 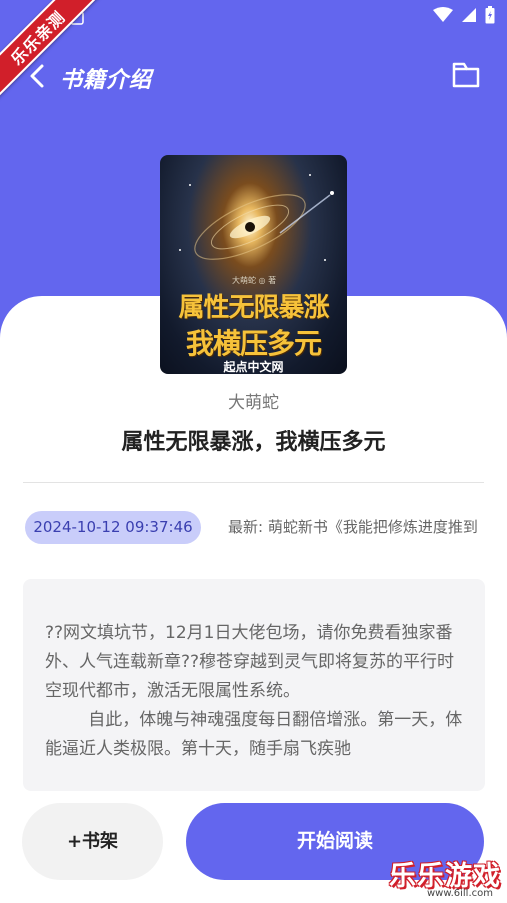 I want to click on book-cover: 大萌蛇 ◎ 著 属性无限暴涨 我横压多元 起点中文网, so click(x=253, y=264).